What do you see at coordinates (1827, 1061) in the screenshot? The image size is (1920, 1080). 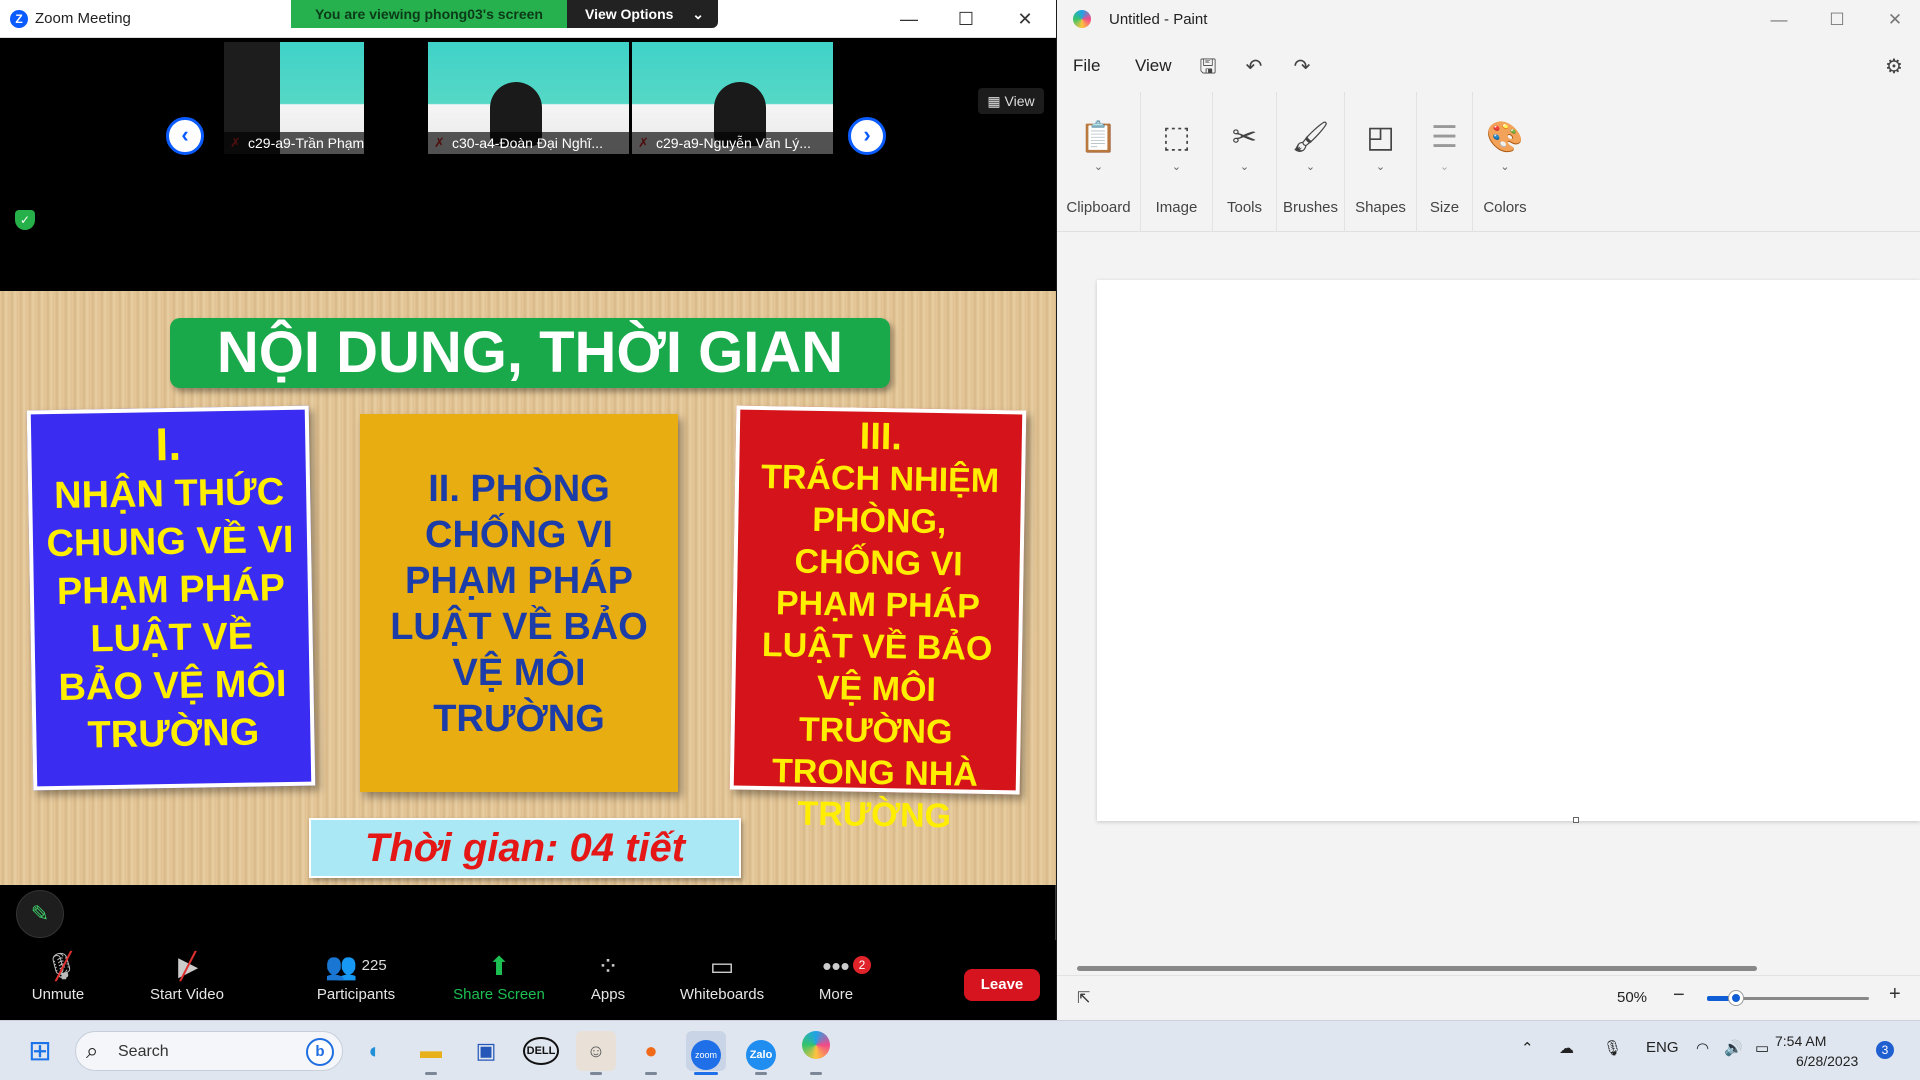 I see `clock-date: 6/28/2023` at bounding box center [1827, 1061].